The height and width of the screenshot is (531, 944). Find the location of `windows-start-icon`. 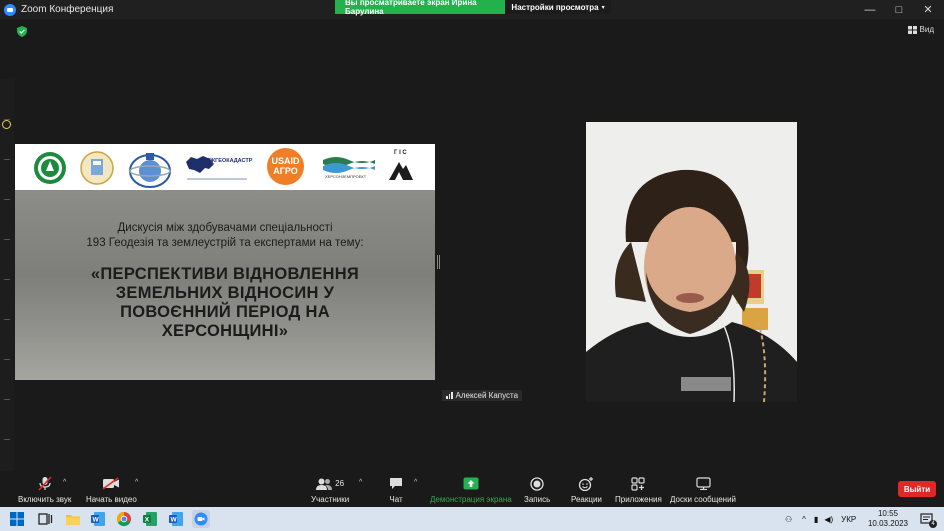

windows-start-icon is located at coordinates (17, 519).